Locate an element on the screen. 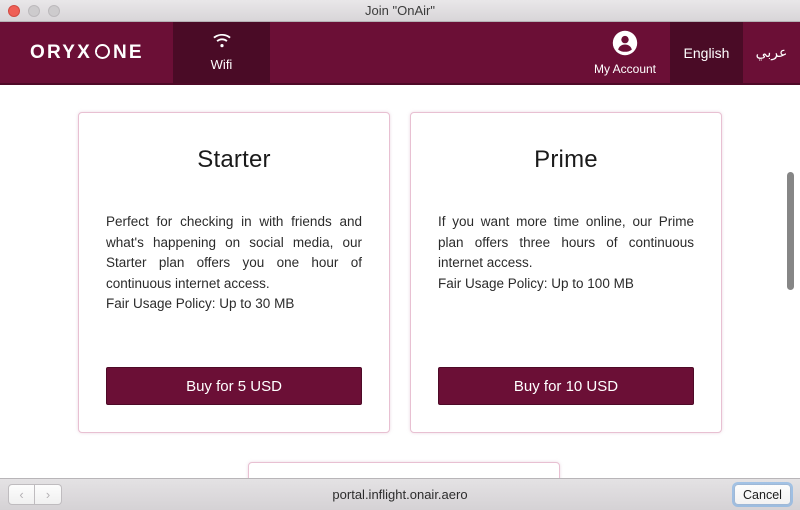  nav-my-account-label: My Account is located at coordinates (625, 68).